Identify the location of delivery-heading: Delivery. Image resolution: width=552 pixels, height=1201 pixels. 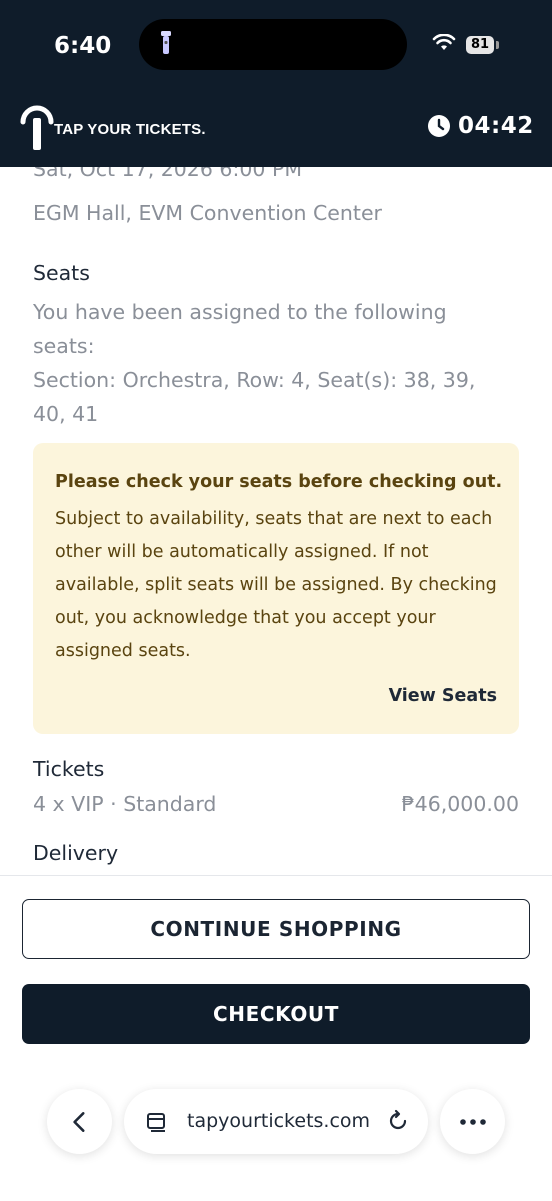
(76, 853).